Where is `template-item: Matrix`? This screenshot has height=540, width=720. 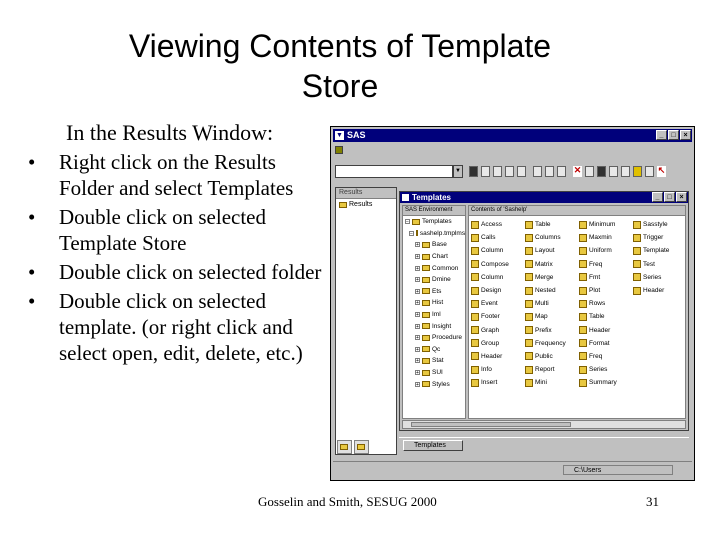
template-item: Matrix is located at coordinates (552, 264).